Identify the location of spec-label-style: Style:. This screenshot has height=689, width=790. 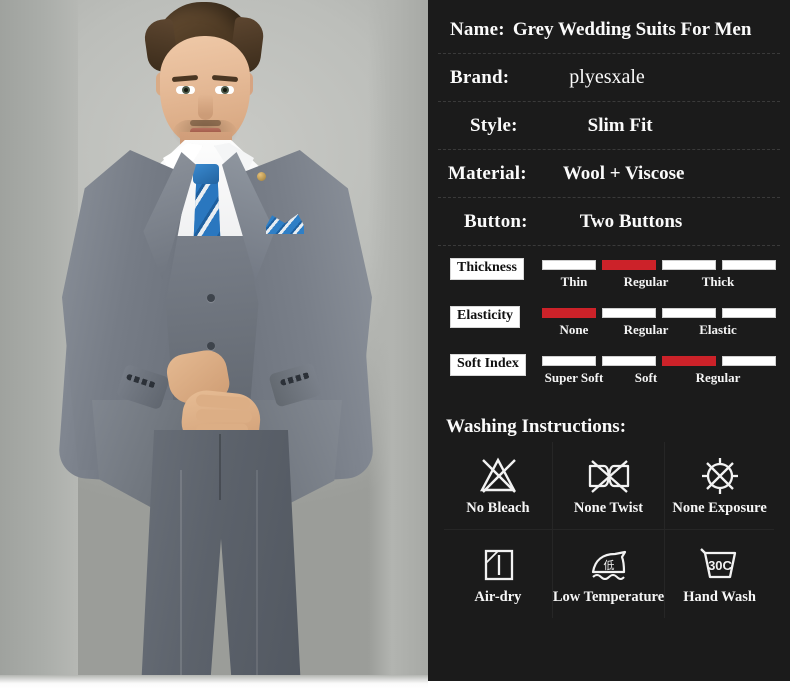
(494, 125).